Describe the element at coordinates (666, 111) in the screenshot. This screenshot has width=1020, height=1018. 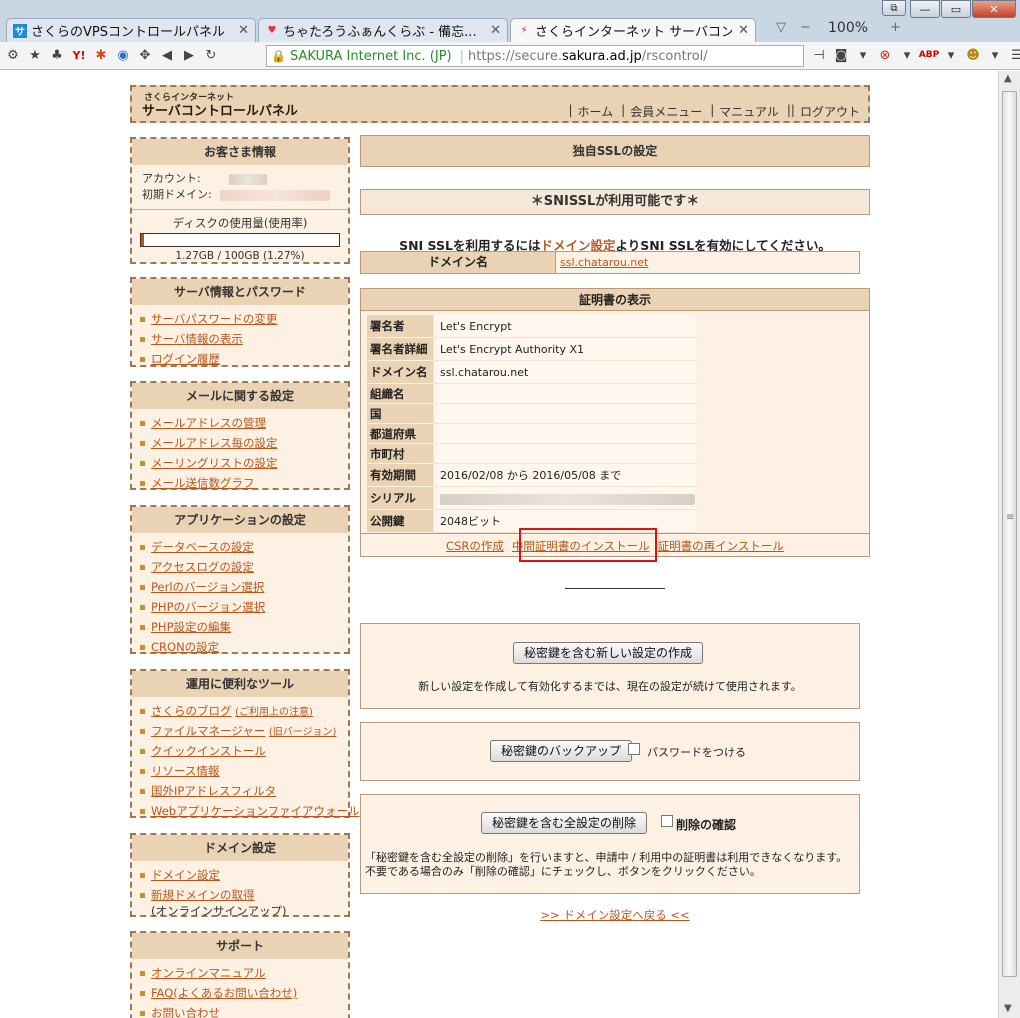
I see `nav-member-menu: 会員メニュー` at that location.